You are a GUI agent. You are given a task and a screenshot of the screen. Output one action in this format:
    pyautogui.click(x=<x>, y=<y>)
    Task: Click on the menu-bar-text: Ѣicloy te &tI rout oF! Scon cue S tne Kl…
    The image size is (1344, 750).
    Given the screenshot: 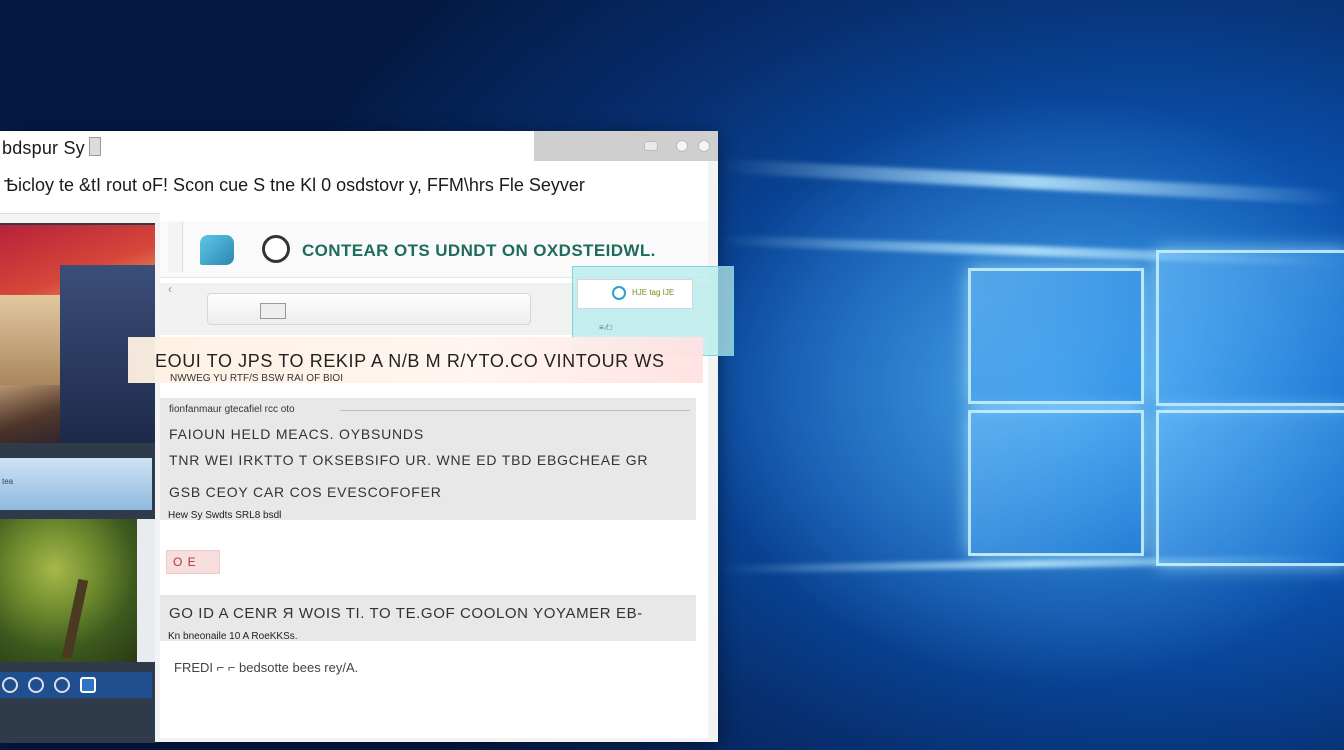 What is the action you would take?
    pyautogui.click(x=294, y=185)
    